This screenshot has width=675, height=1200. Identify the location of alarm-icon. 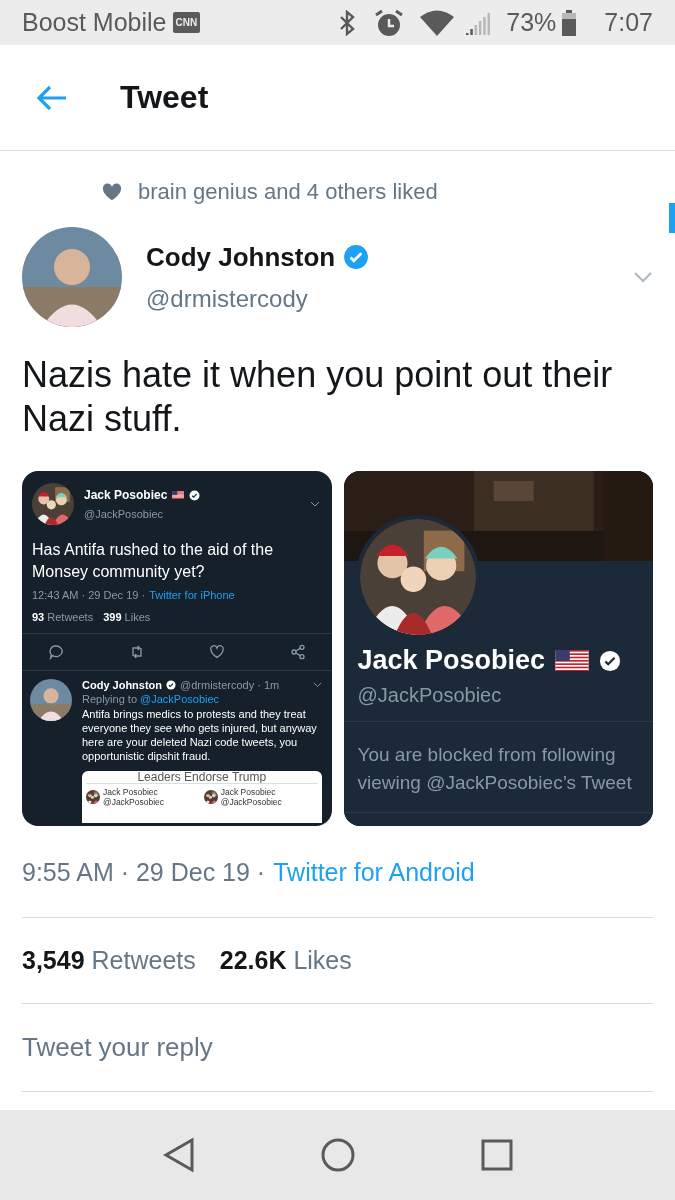
(389, 22).